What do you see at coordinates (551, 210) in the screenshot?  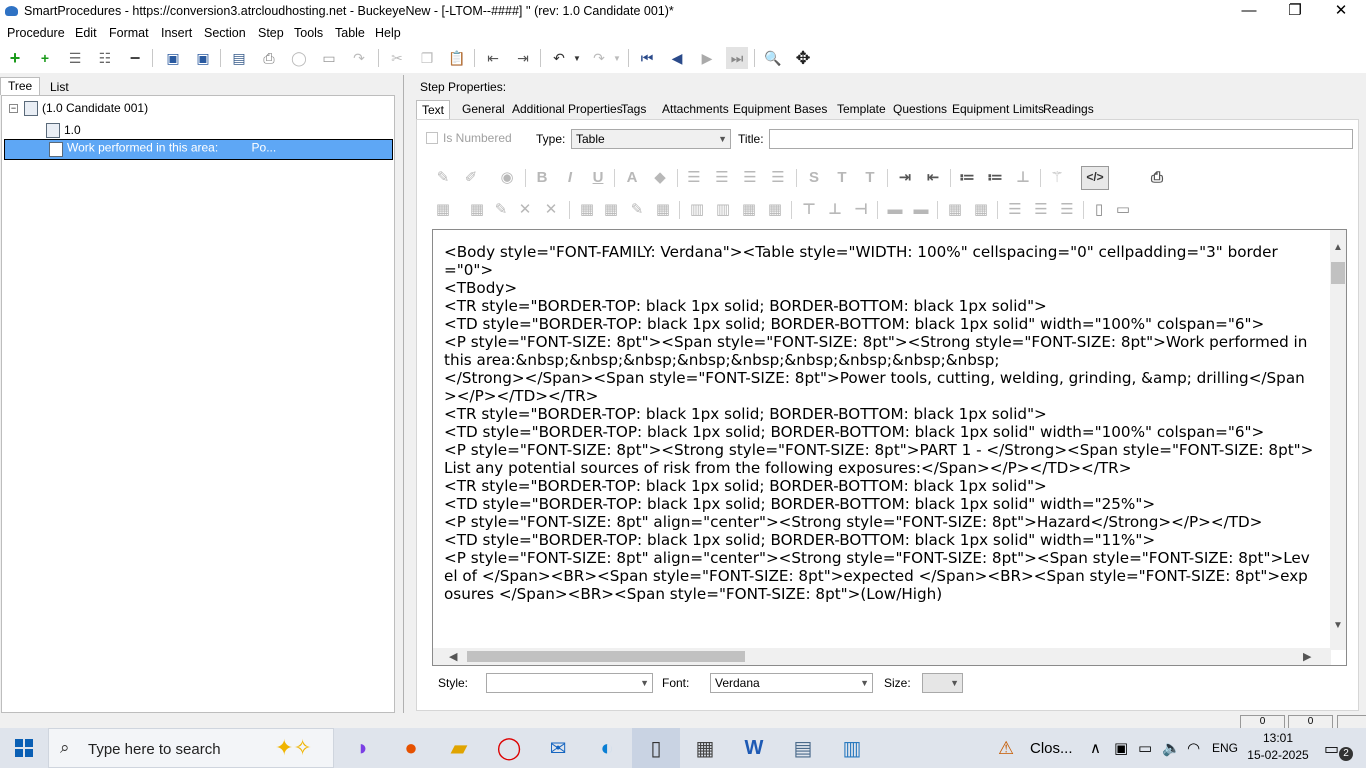 I see `table-tool-icon: ✕` at bounding box center [551, 210].